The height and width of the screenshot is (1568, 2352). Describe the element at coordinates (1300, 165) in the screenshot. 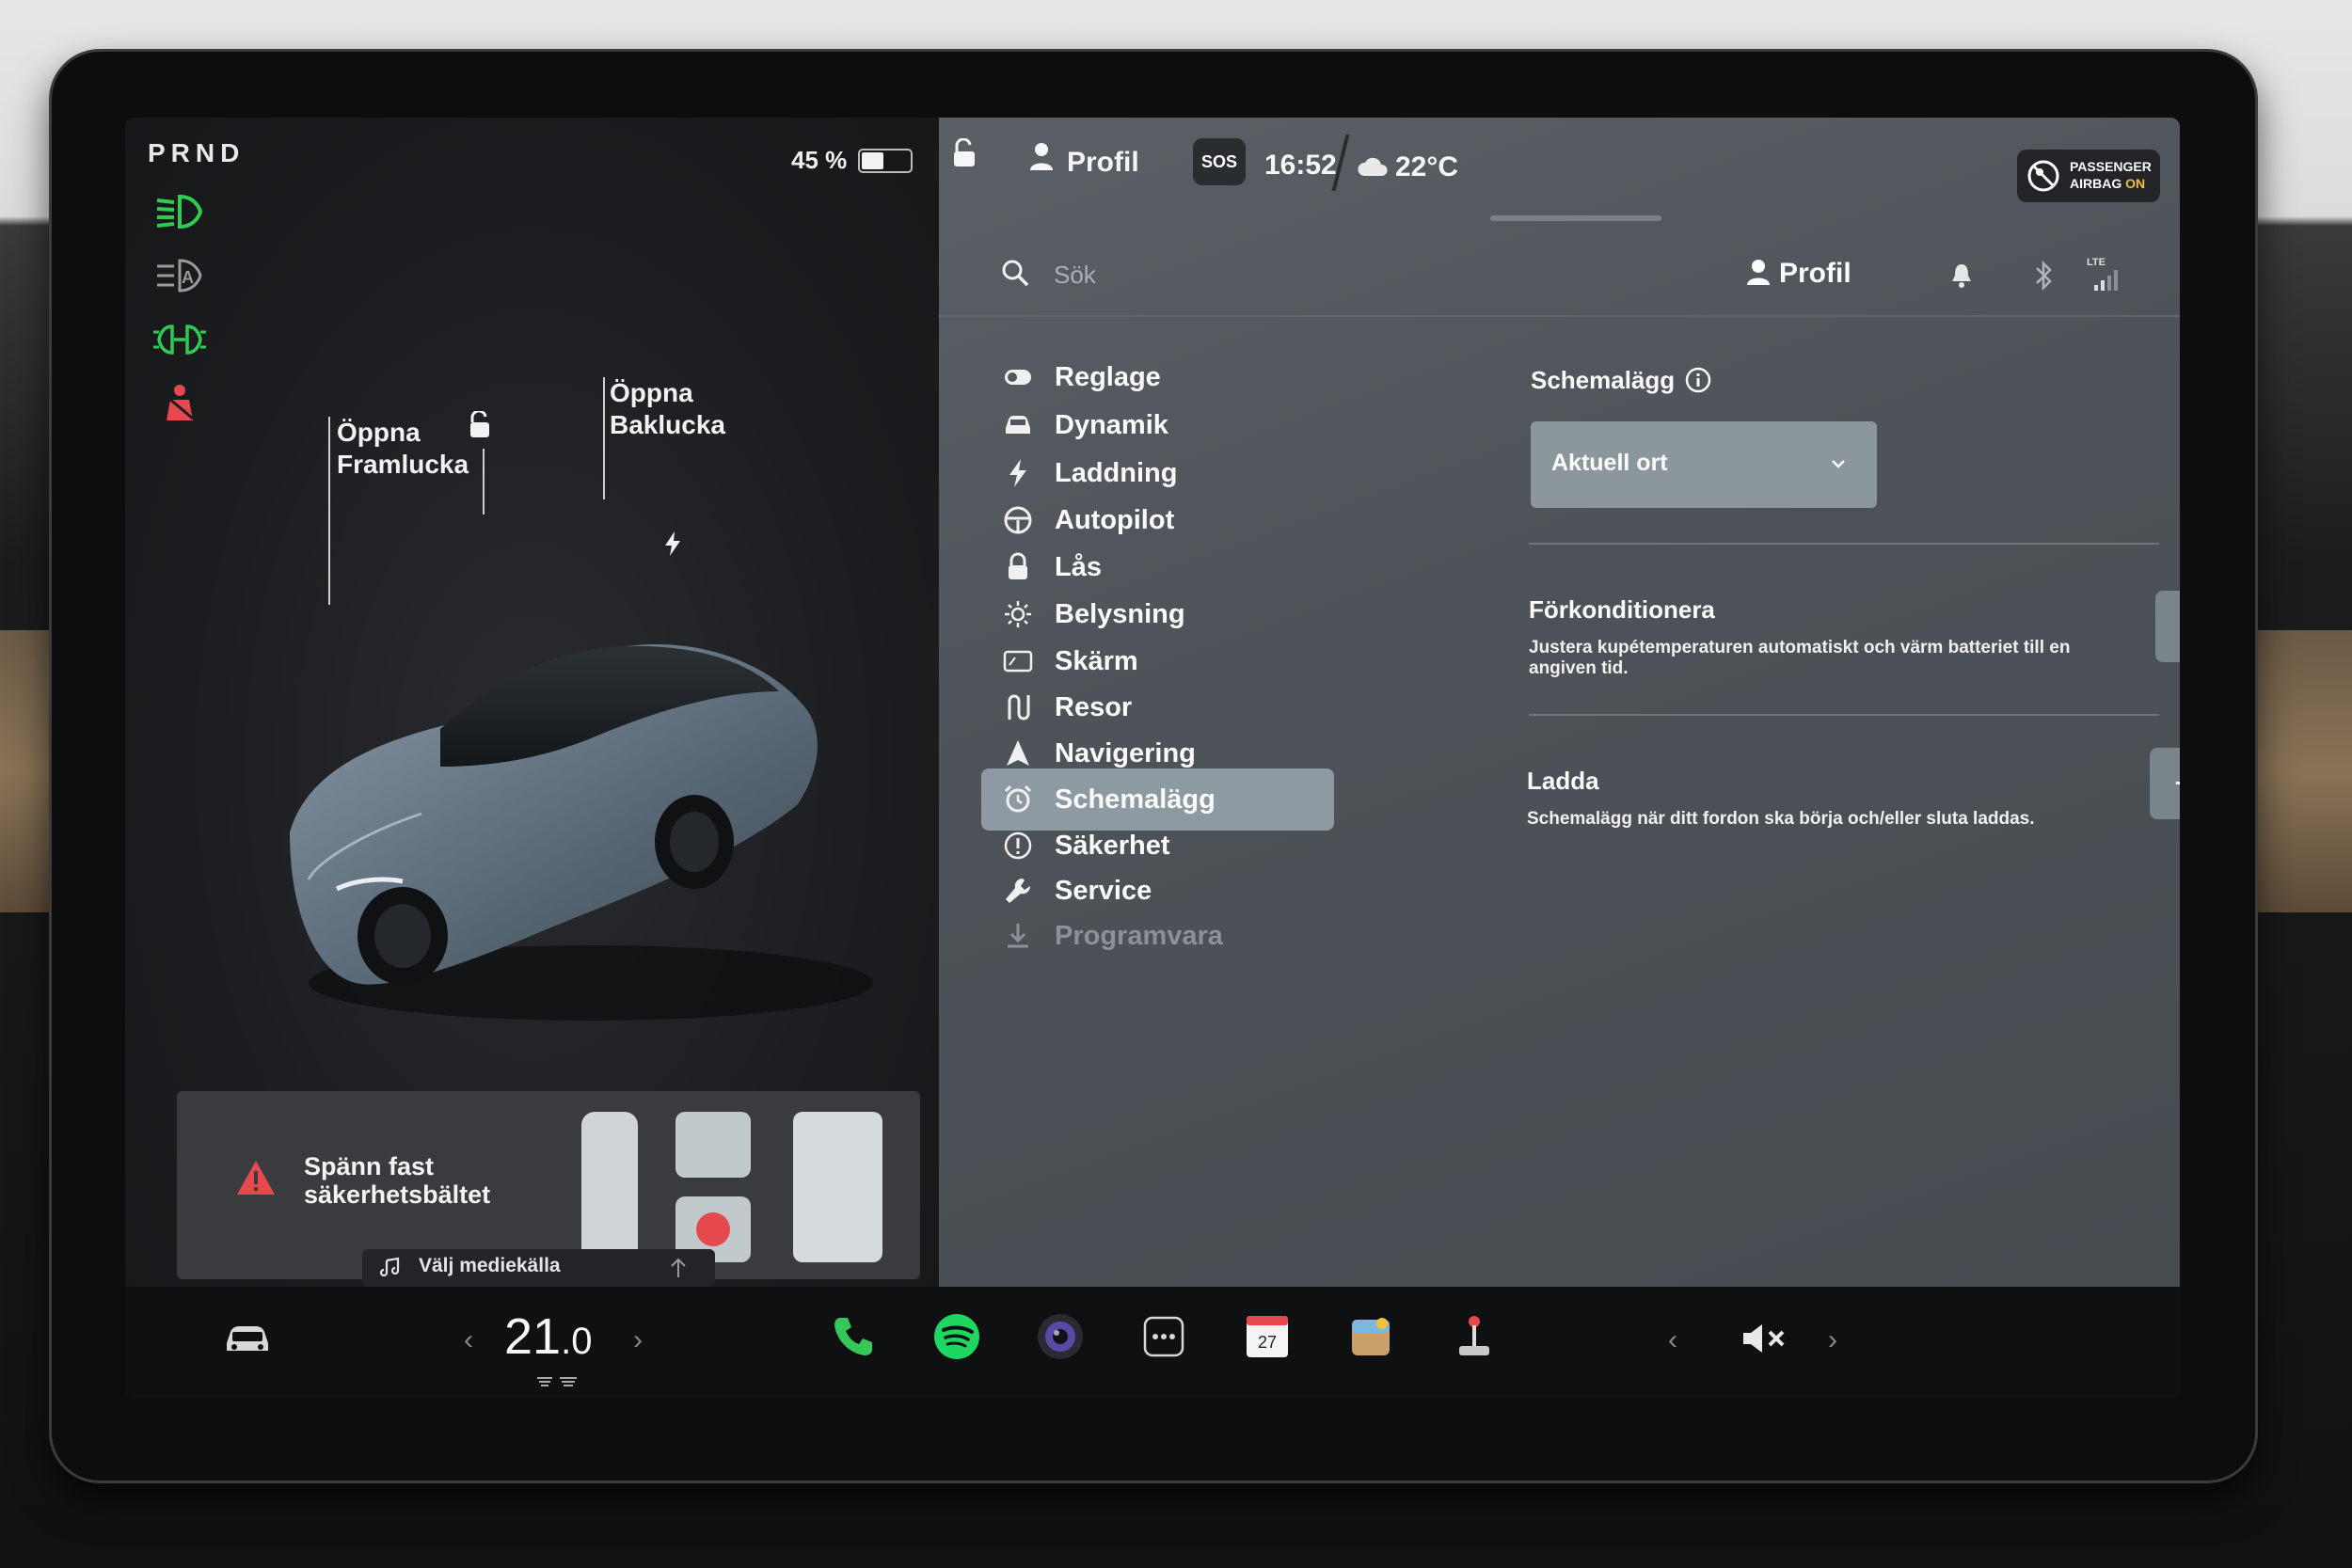

I see `clock: 16:52` at that location.